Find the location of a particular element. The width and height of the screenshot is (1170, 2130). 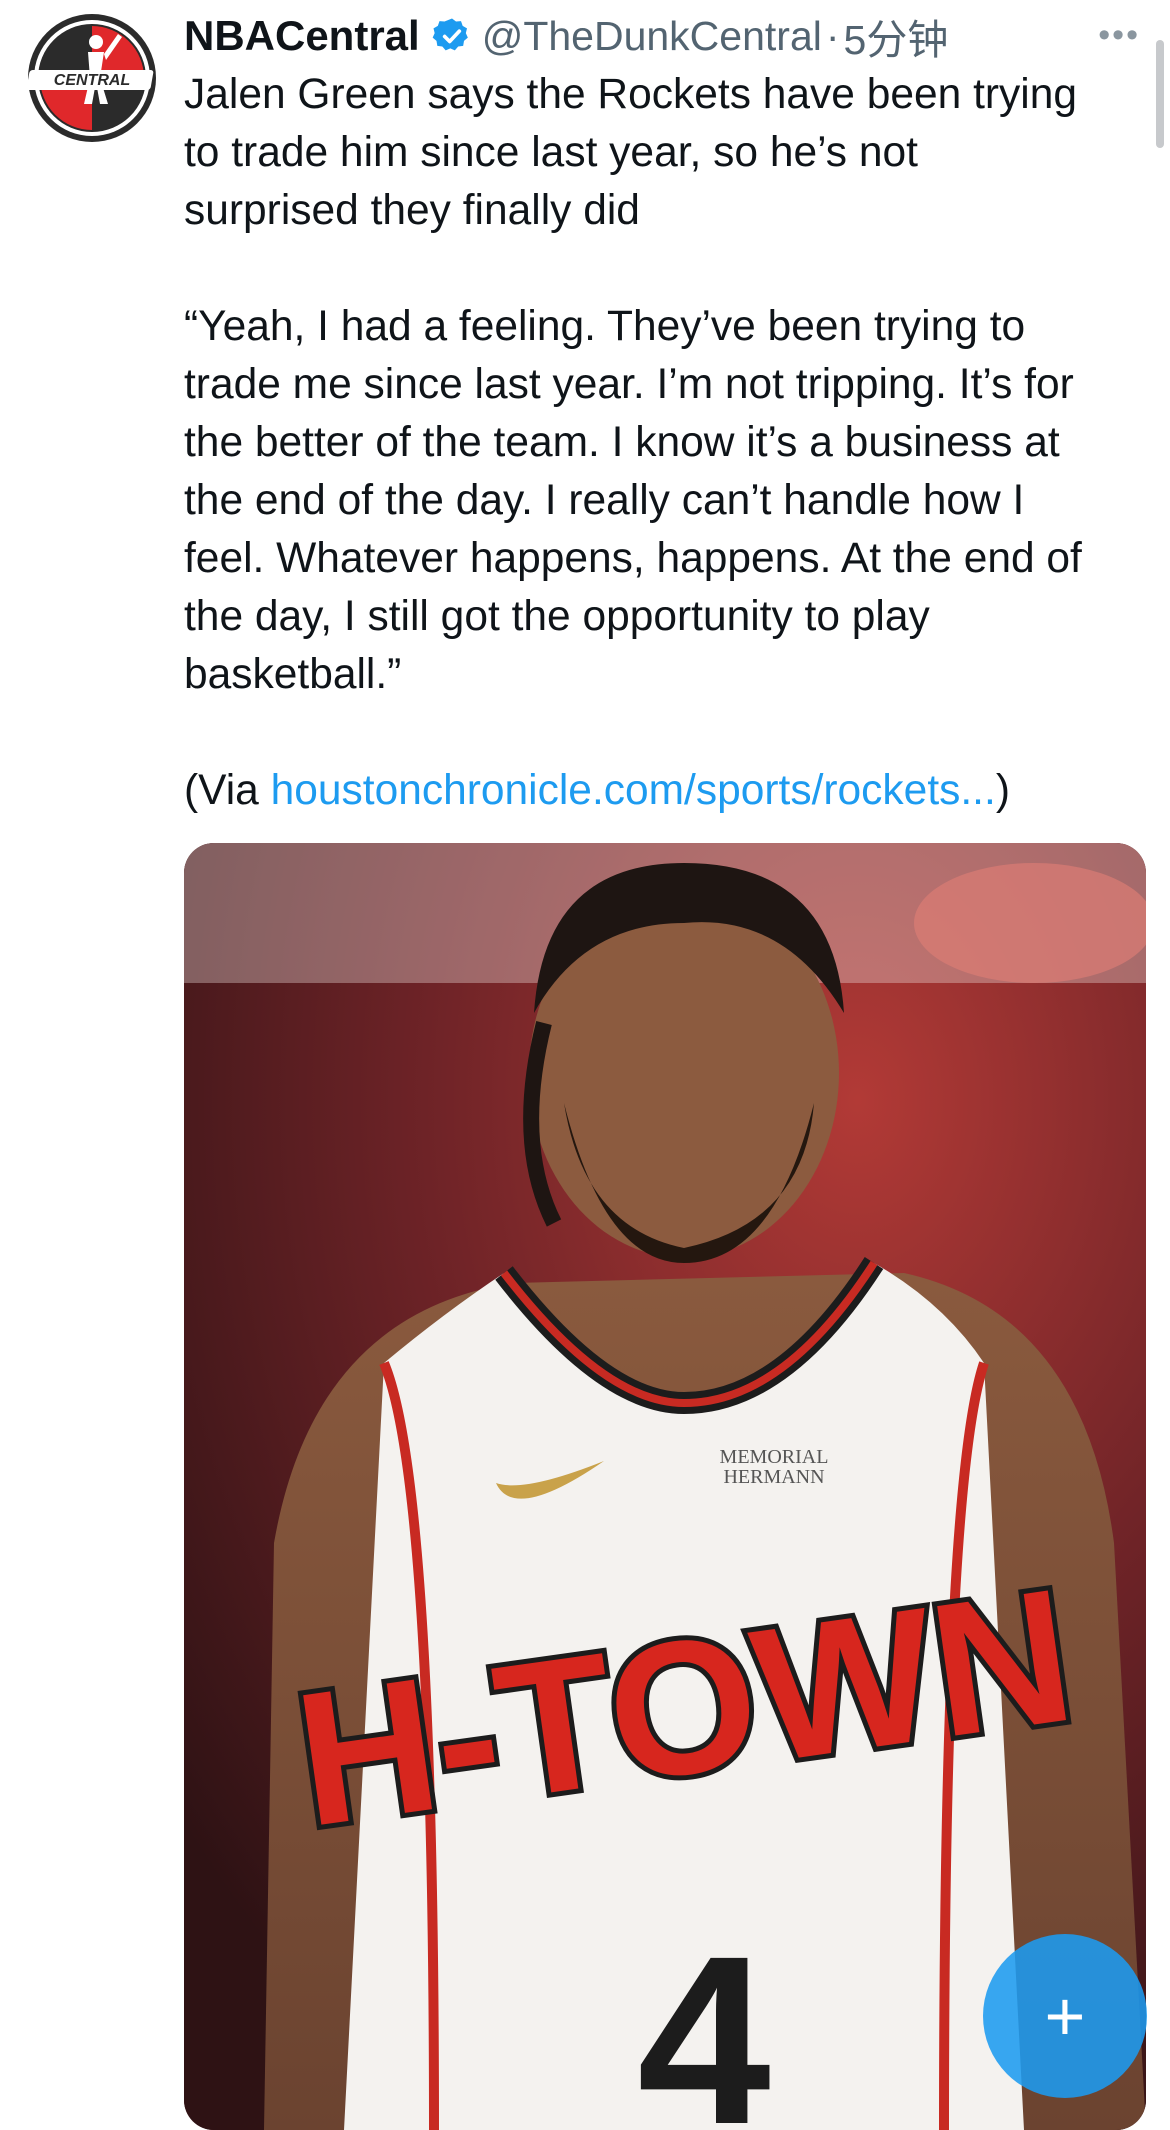

avatar-logo-text: CENTRAL is located at coordinates (92, 80).